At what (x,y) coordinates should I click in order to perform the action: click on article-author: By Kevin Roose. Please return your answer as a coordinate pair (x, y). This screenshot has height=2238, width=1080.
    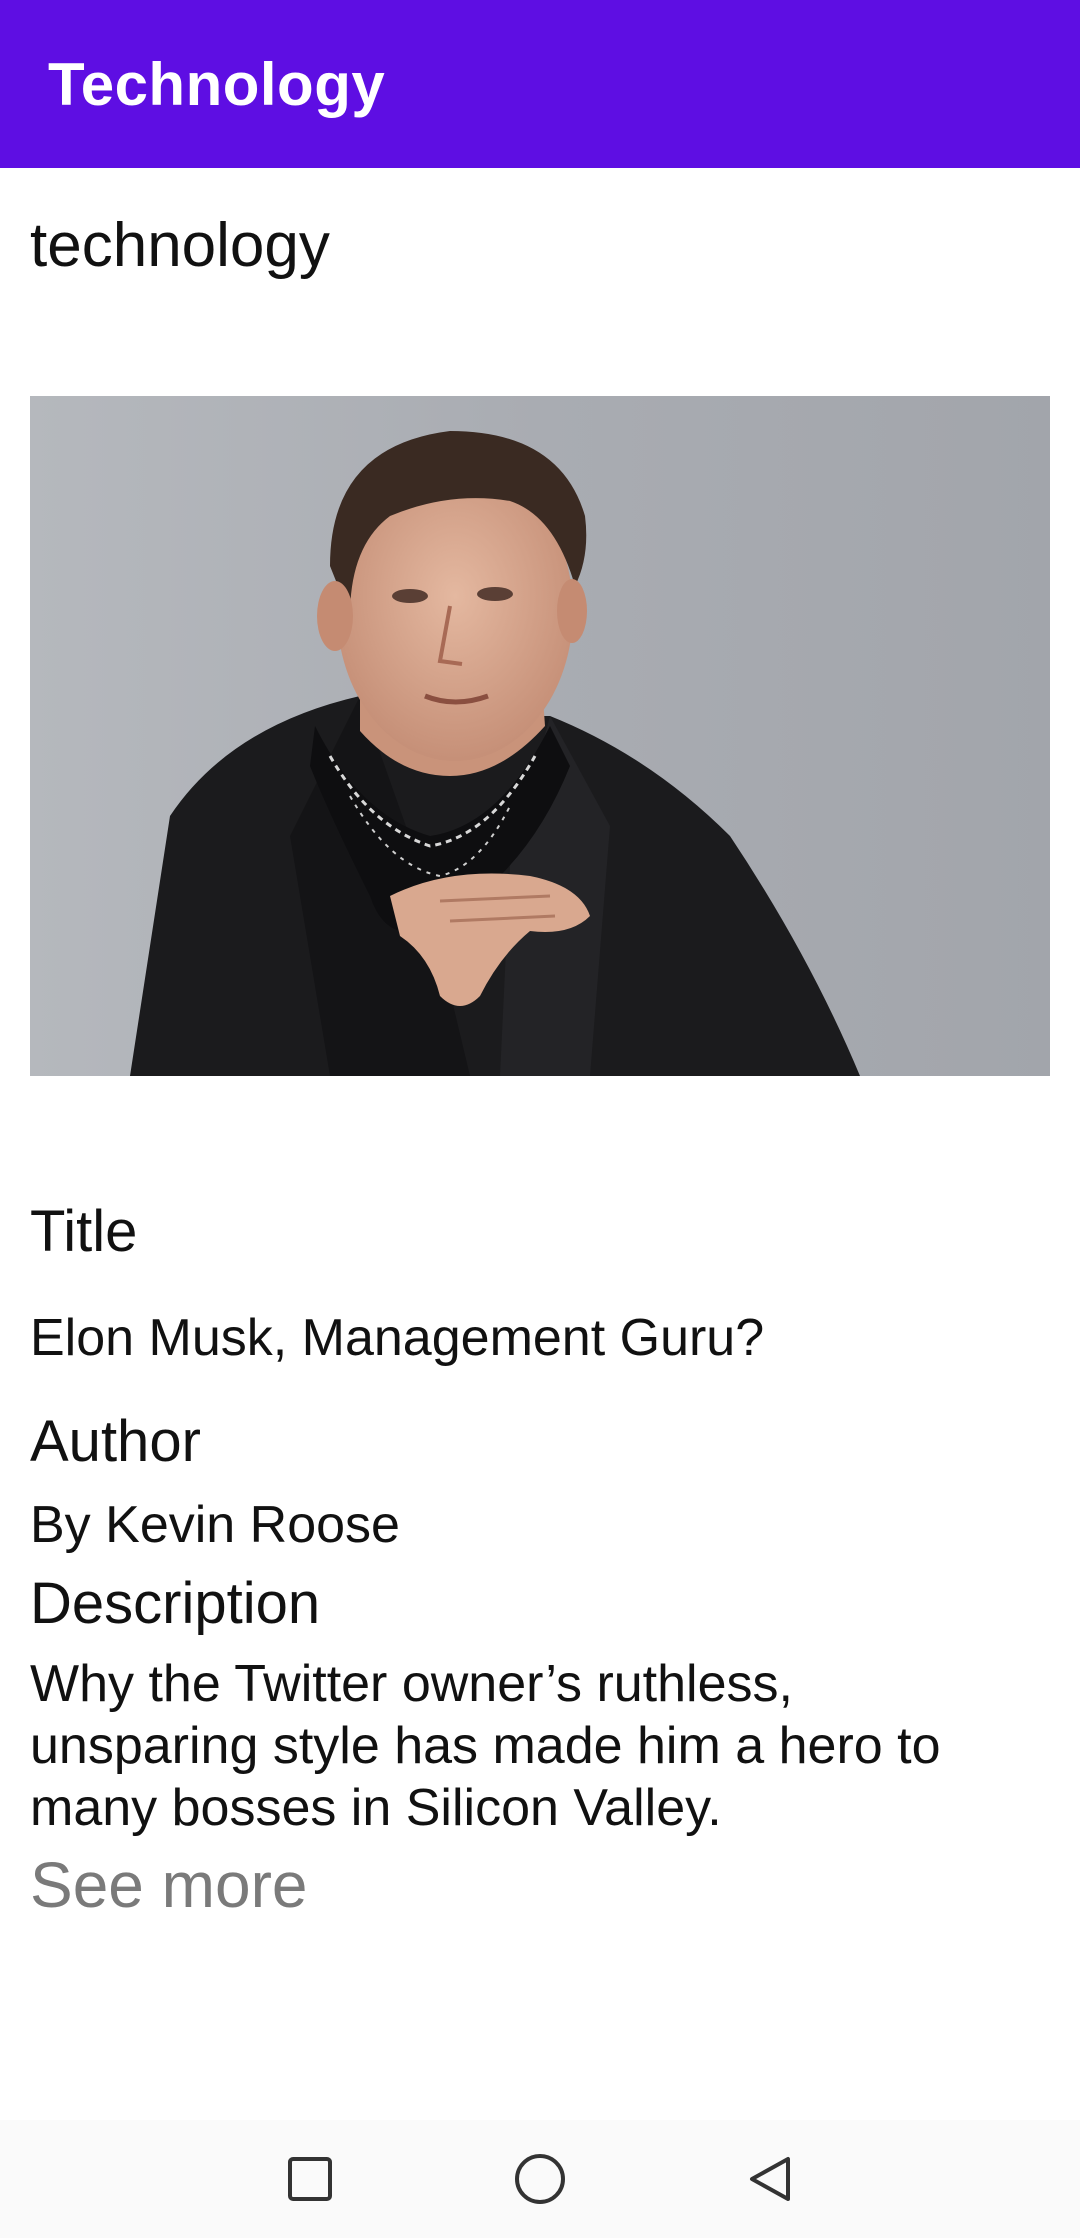
    Looking at the image, I should click on (215, 1525).